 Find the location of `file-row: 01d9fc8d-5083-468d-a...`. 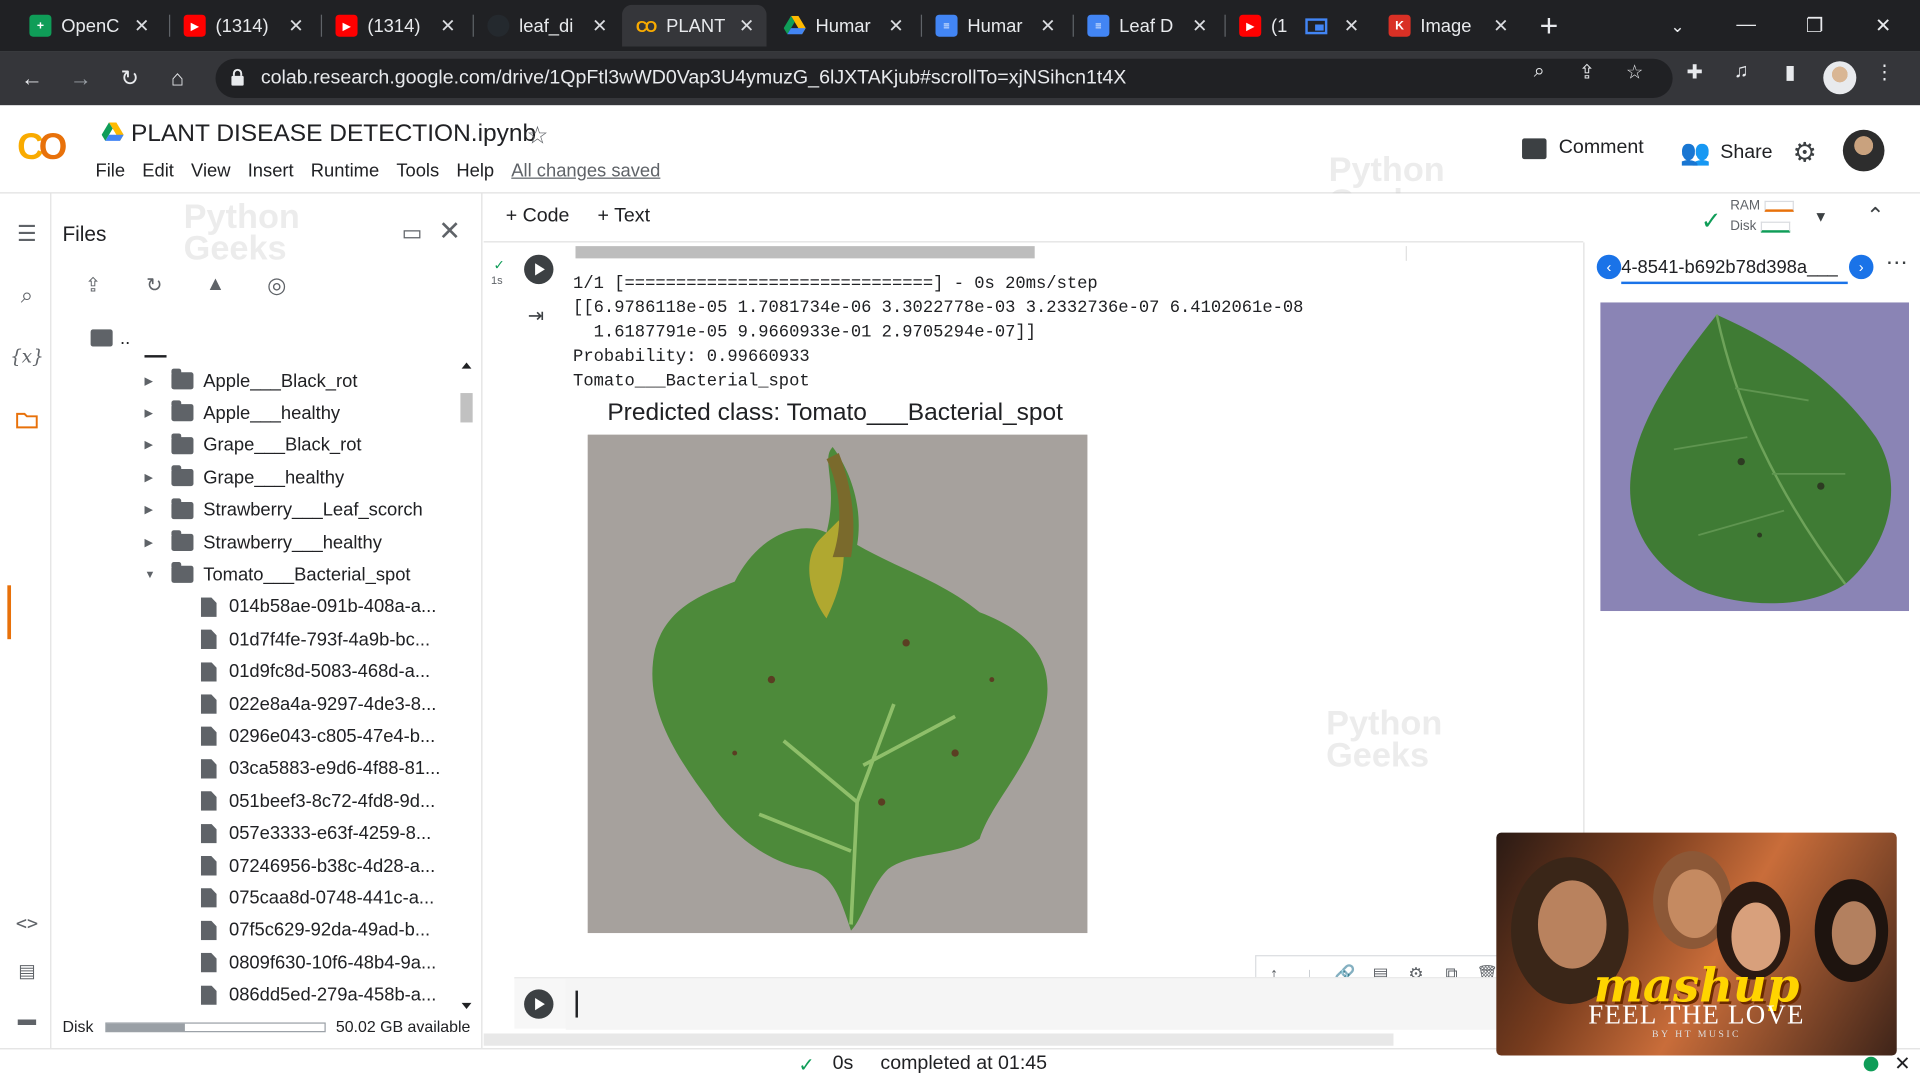

file-row: 01d9fc8d-5083-468d-a... is located at coordinates (315, 672).